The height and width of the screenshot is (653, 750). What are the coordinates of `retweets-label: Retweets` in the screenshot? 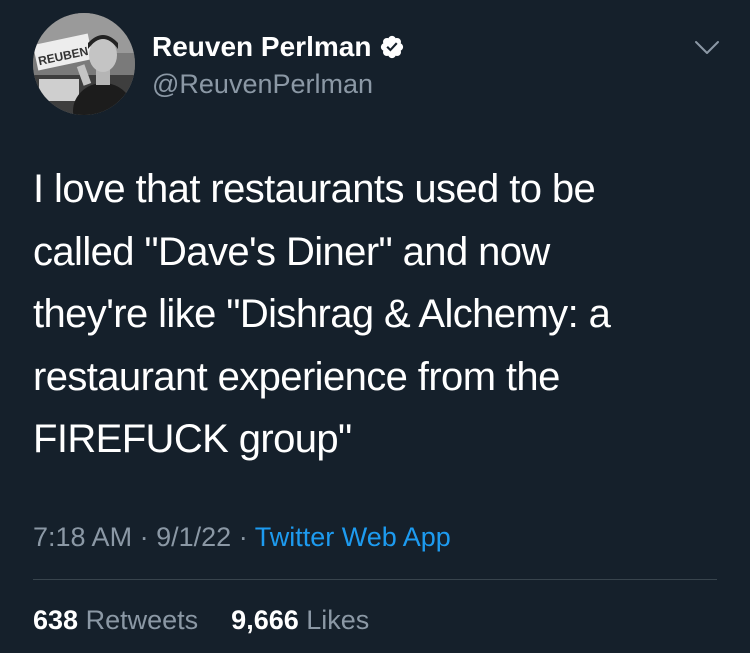 It's located at (142, 620).